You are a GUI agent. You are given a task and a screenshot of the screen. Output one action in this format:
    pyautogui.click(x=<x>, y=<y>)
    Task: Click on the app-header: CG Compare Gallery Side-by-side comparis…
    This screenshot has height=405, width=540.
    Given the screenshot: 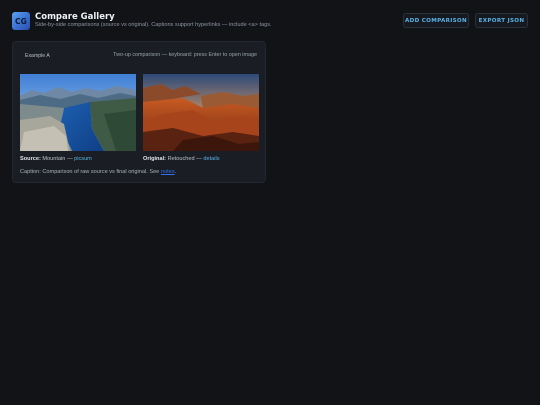 What is the action you would take?
    pyautogui.click(x=270, y=20)
    